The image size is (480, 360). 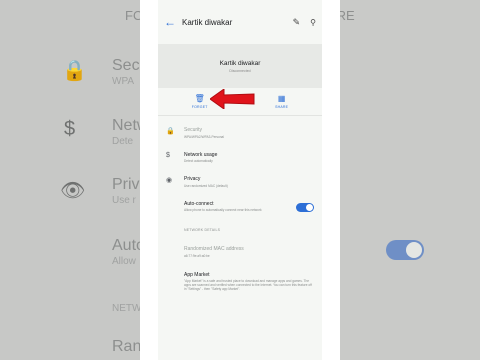 What do you see at coordinates (126, 308) in the screenshot?
I see `bg-netw-label: NETW` at bounding box center [126, 308].